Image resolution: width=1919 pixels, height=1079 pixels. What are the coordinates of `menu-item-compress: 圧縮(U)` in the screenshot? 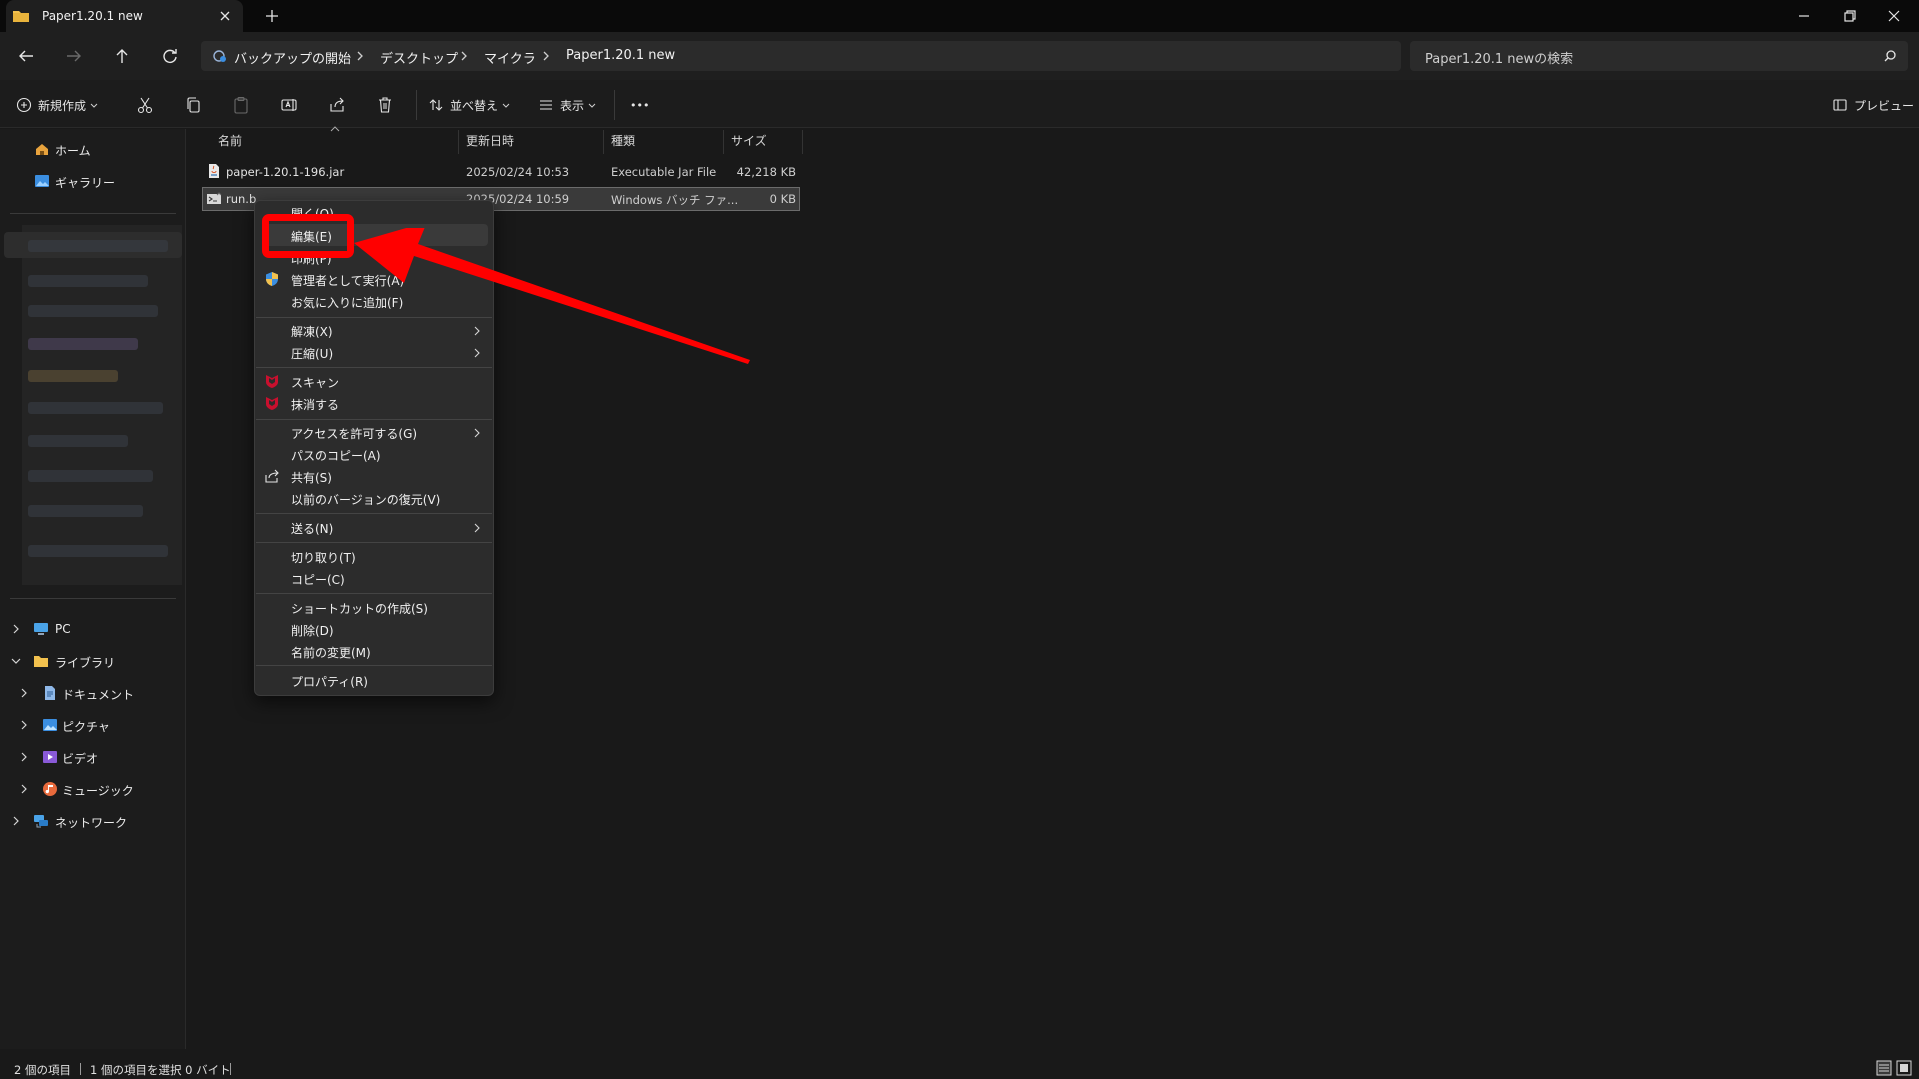 It's located at (312, 353).